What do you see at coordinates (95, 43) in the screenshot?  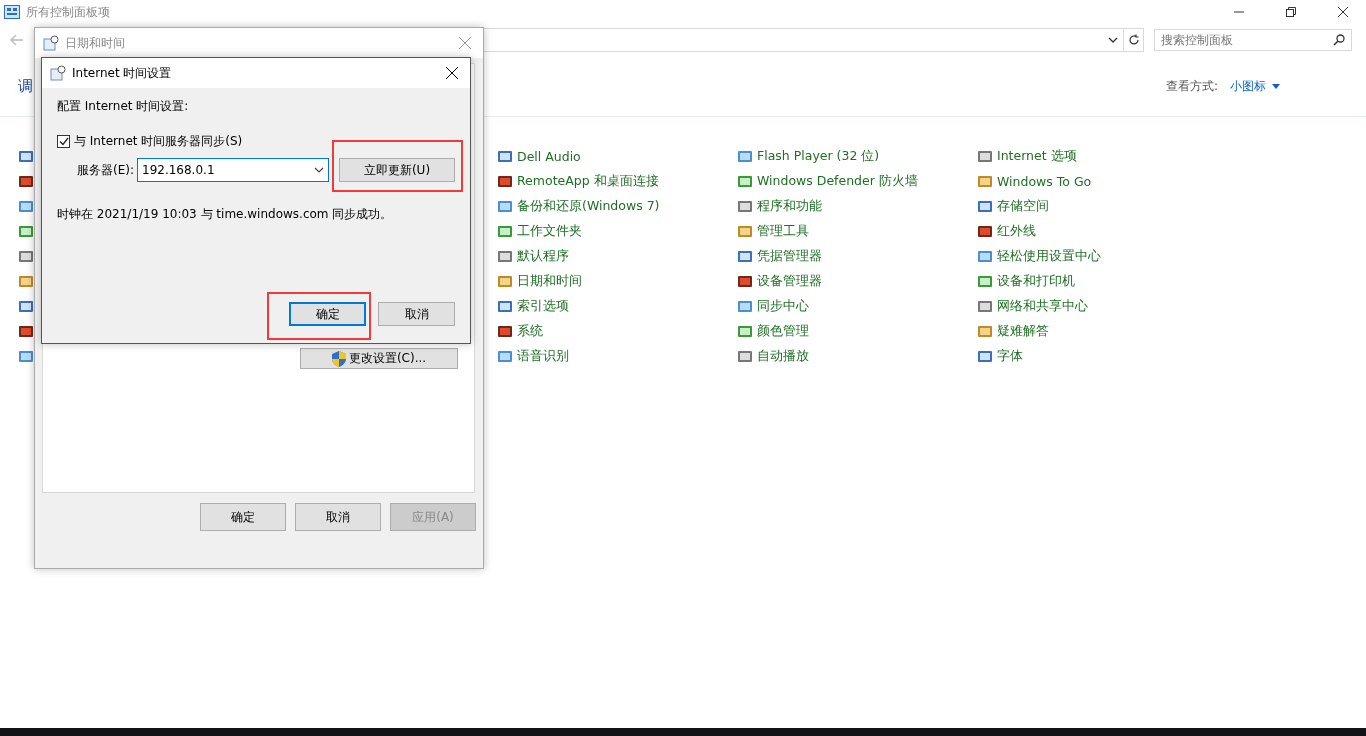 I see `dialog-title: 日期和时间` at bounding box center [95, 43].